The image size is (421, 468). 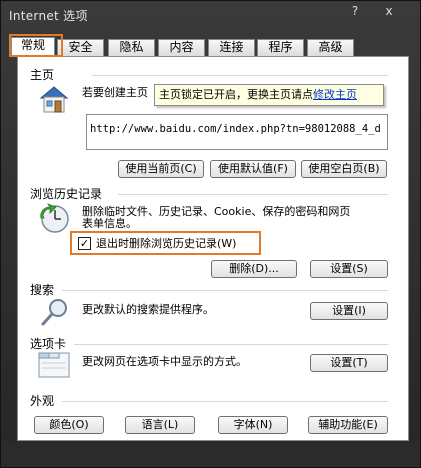 What do you see at coordinates (69, 425) in the screenshot?
I see `colors-button: 颜色(O)` at bounding box center [69, 425].